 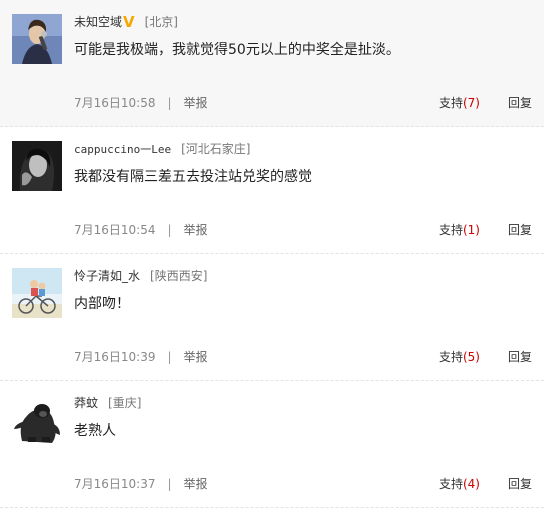 I want to click on verified-badge-icon: V, so click(x=129, y=22).